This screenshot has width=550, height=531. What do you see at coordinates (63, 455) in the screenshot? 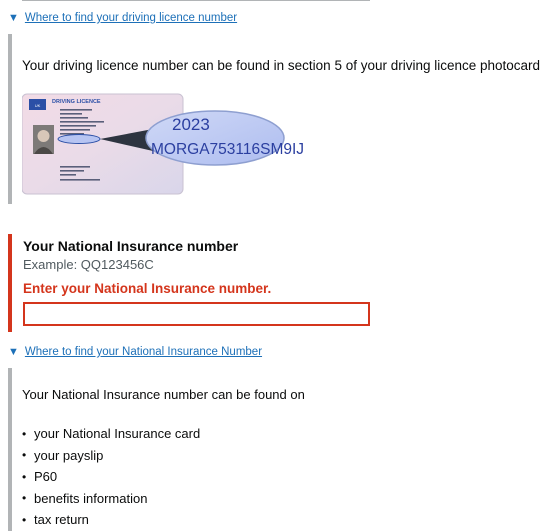
I see `list-item: • your payslip` at bounding box center [63, 455].